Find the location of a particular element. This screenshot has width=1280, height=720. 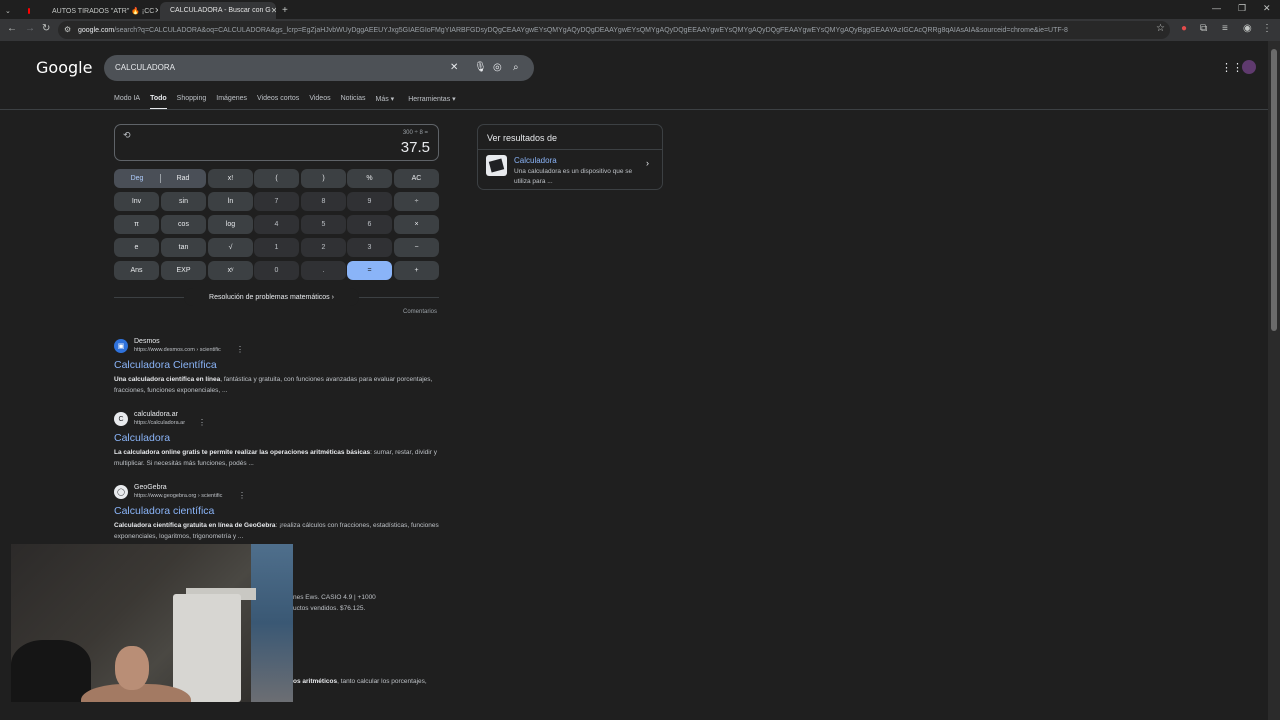

page-scrollbar is located at coordinates (1274, 380).